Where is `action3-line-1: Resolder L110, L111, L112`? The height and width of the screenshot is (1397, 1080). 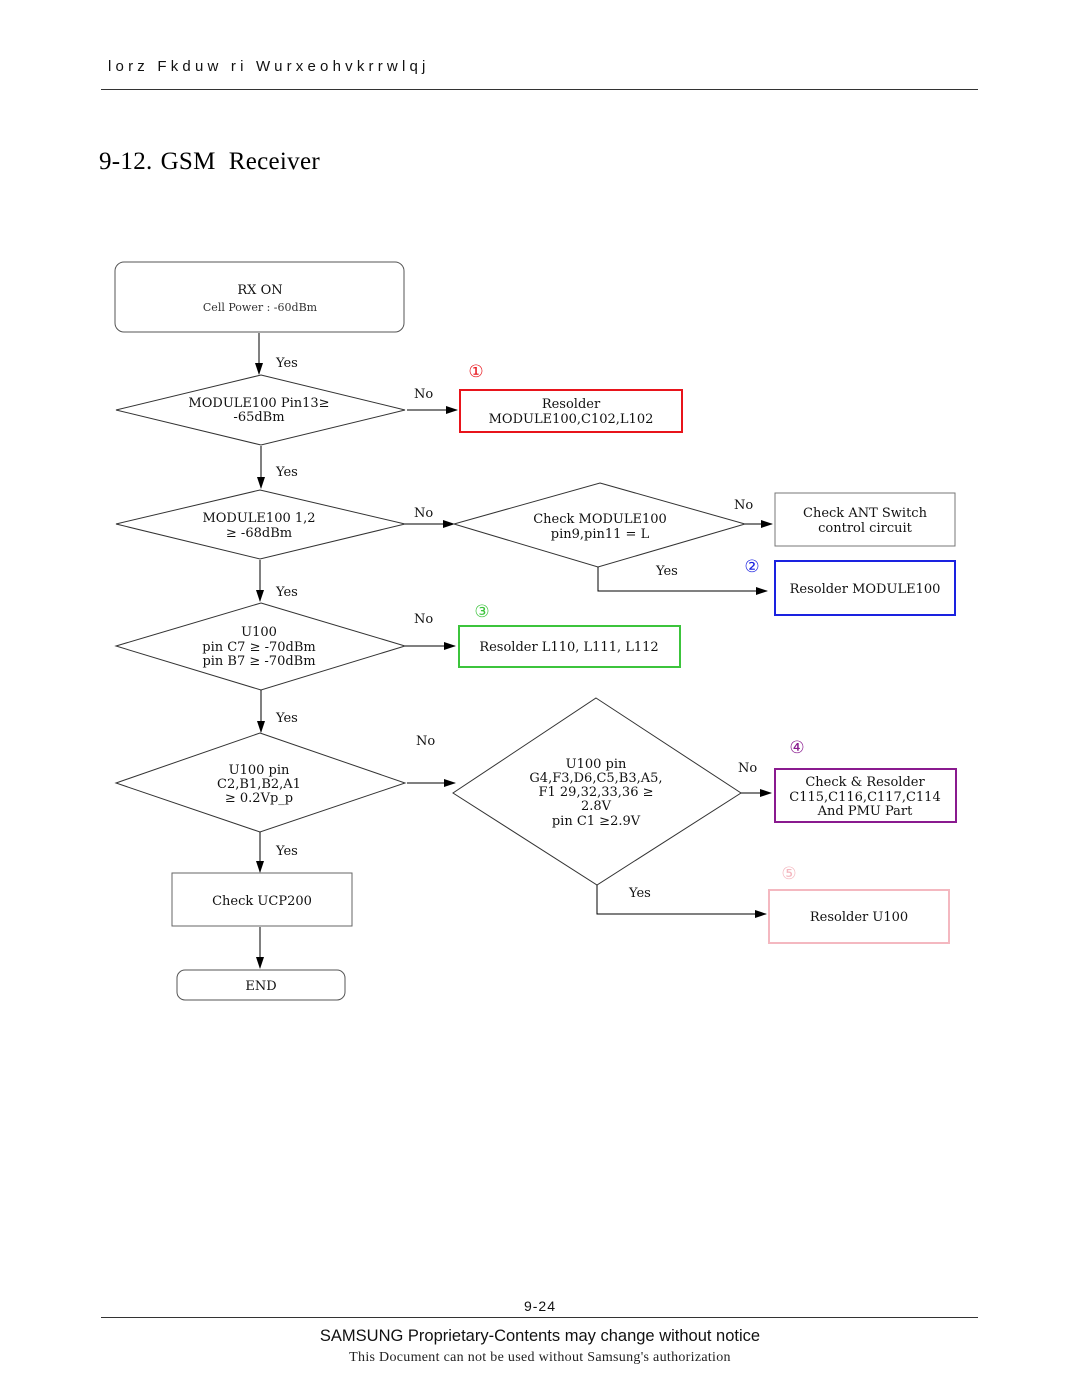 action3-line-1: Resolder L110, L111, L112 is located at coordinates (568, 647).